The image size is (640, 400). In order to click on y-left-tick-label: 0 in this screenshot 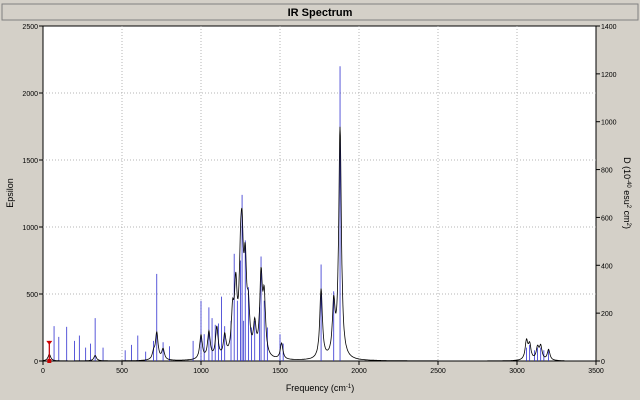, I will do `click(36, 362)`.